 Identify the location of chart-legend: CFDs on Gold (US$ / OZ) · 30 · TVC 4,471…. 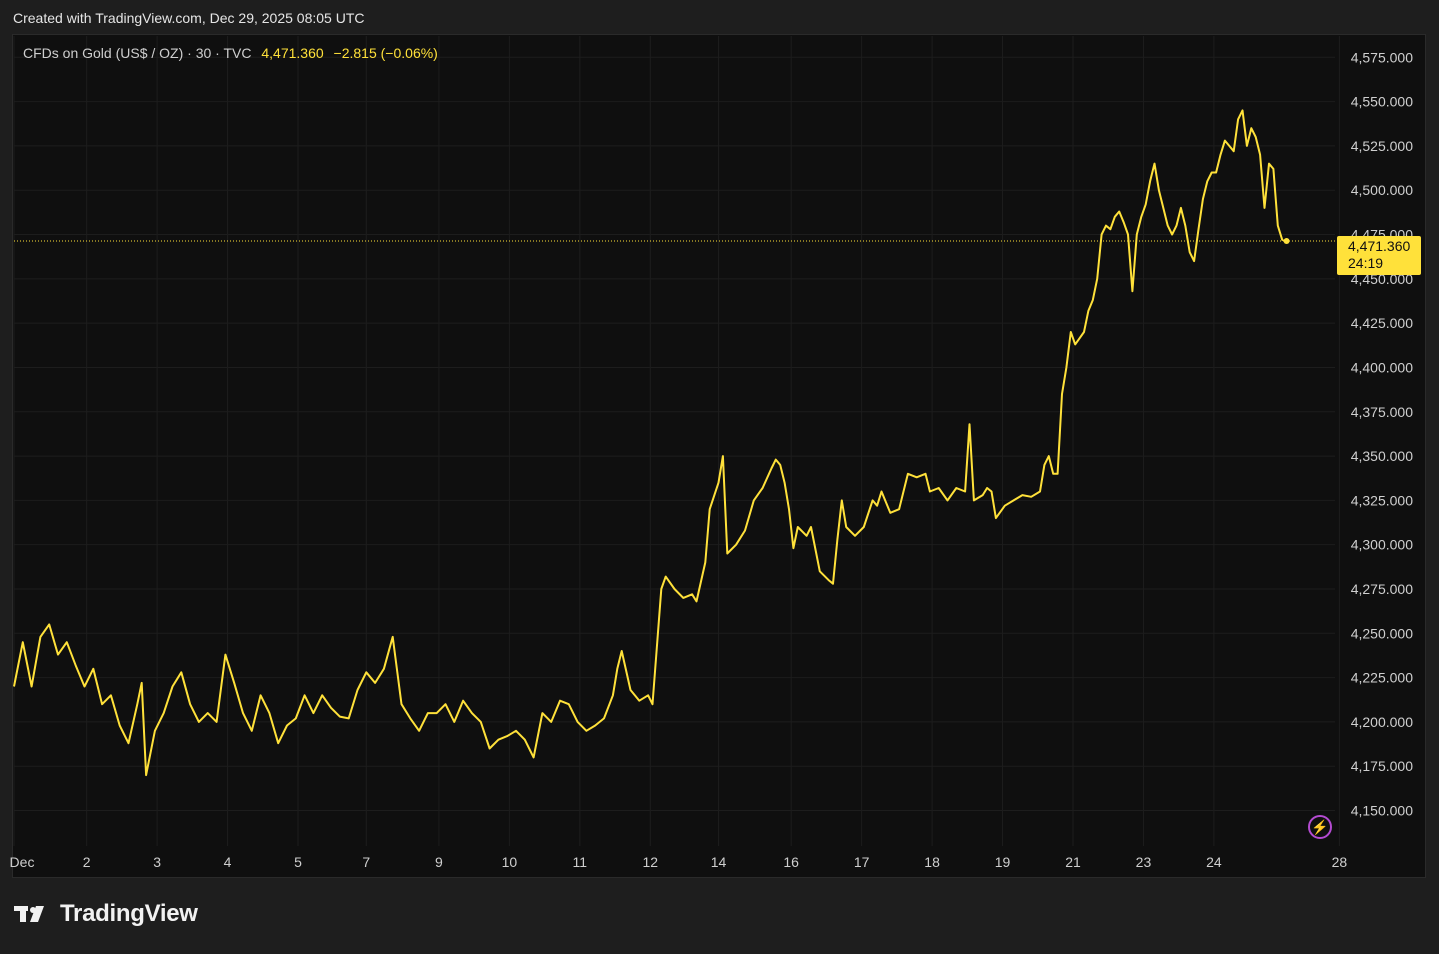
(230, 53).